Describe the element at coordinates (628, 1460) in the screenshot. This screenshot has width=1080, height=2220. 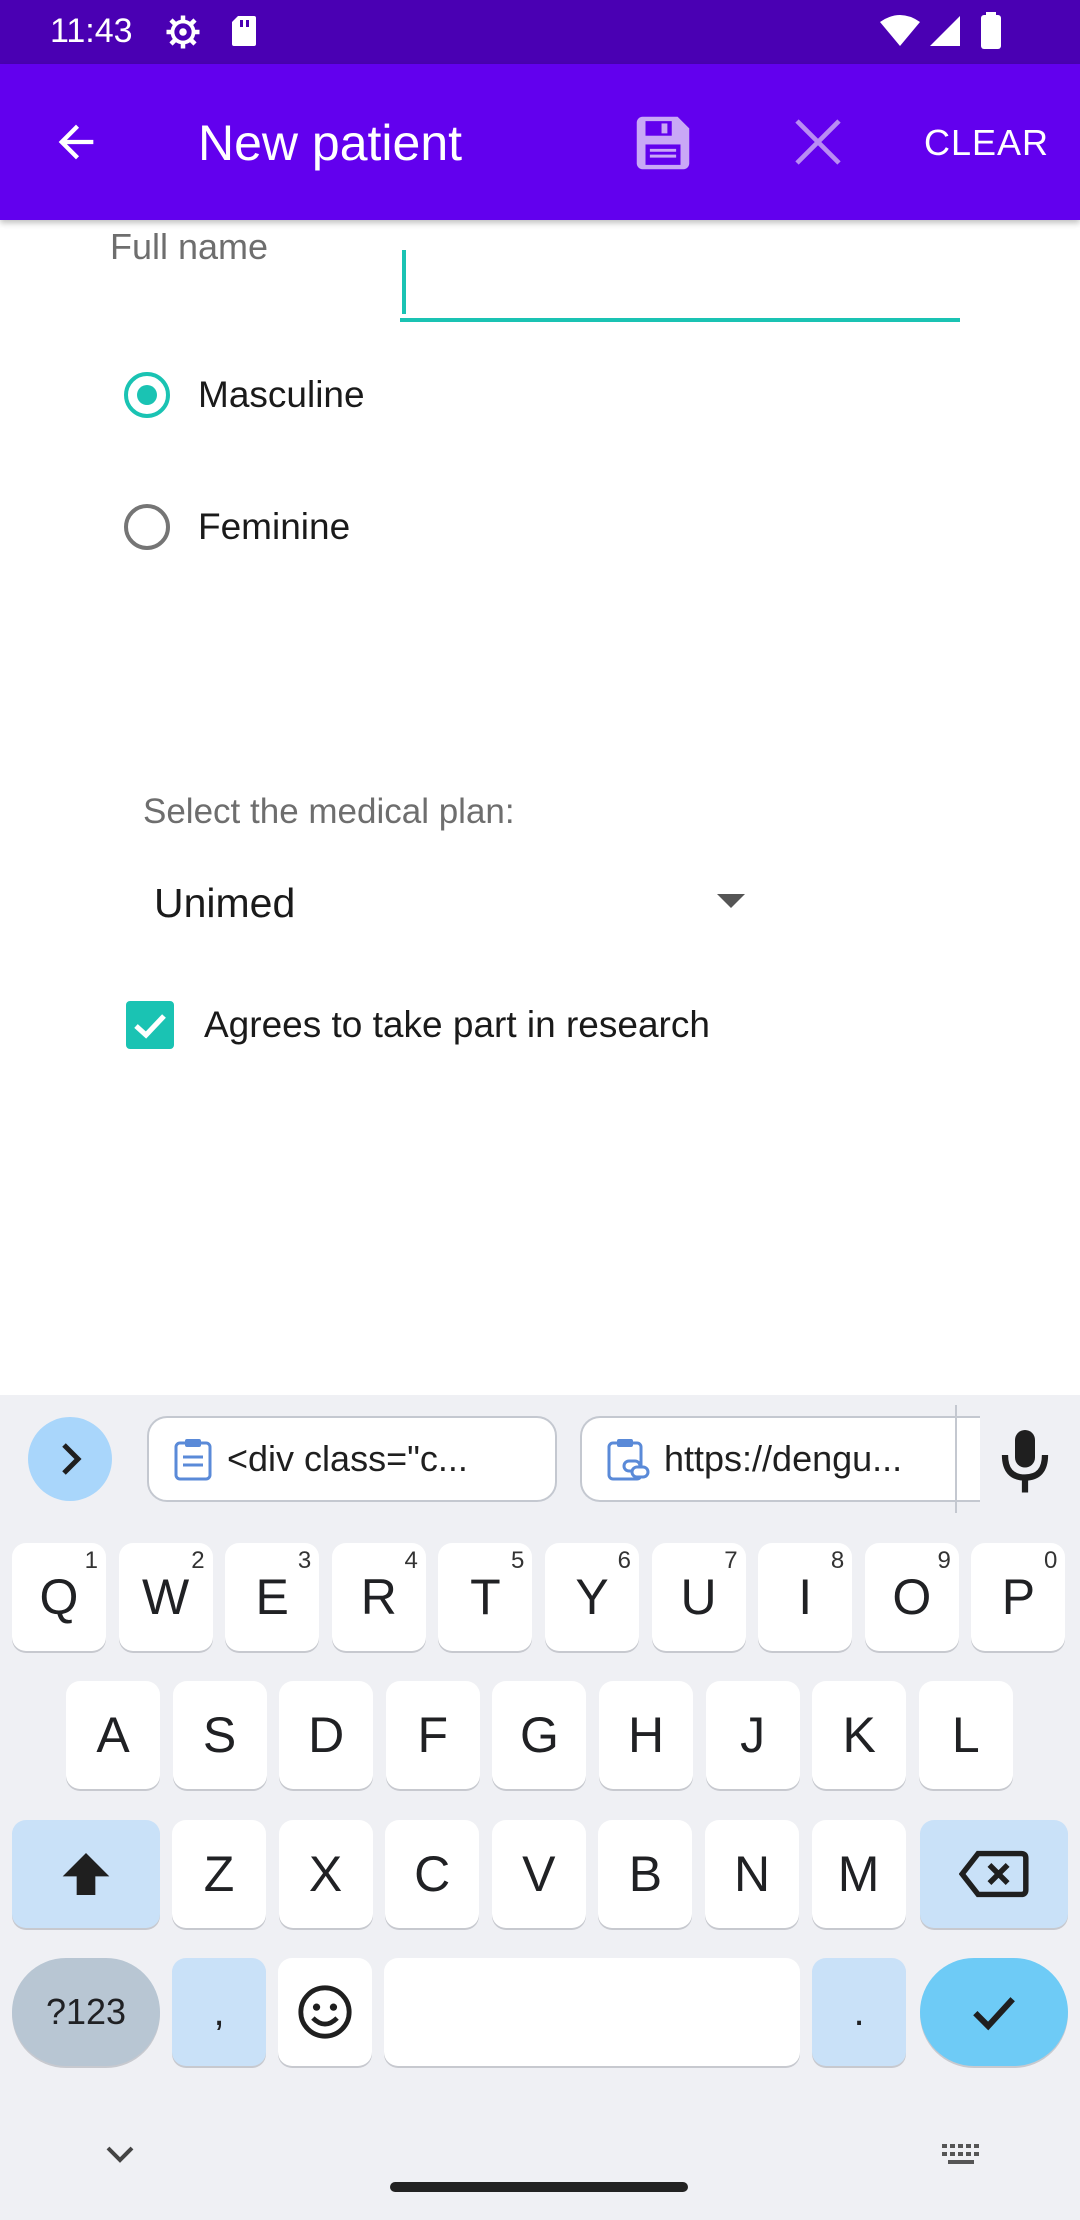
I see `clipboard-link-icon` at that location.